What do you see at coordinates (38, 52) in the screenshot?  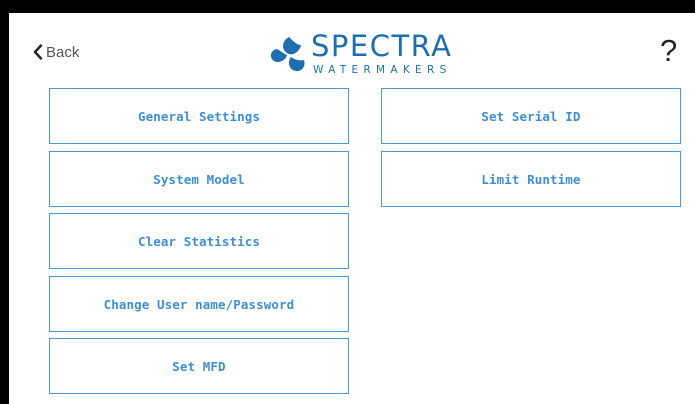 I see `chevron-left-icon` at bounding box center [38, 52].